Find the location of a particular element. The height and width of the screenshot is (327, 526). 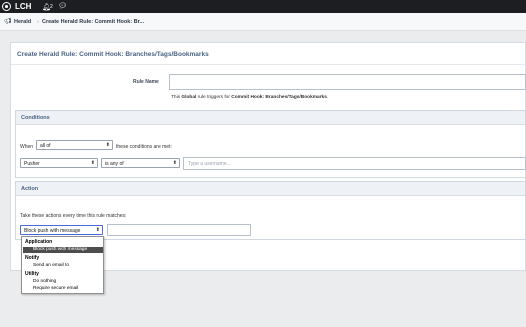

rule-desc-type: Commit Hook: Branches/Tags/Bookmarks is located at coordinates (279, 97).